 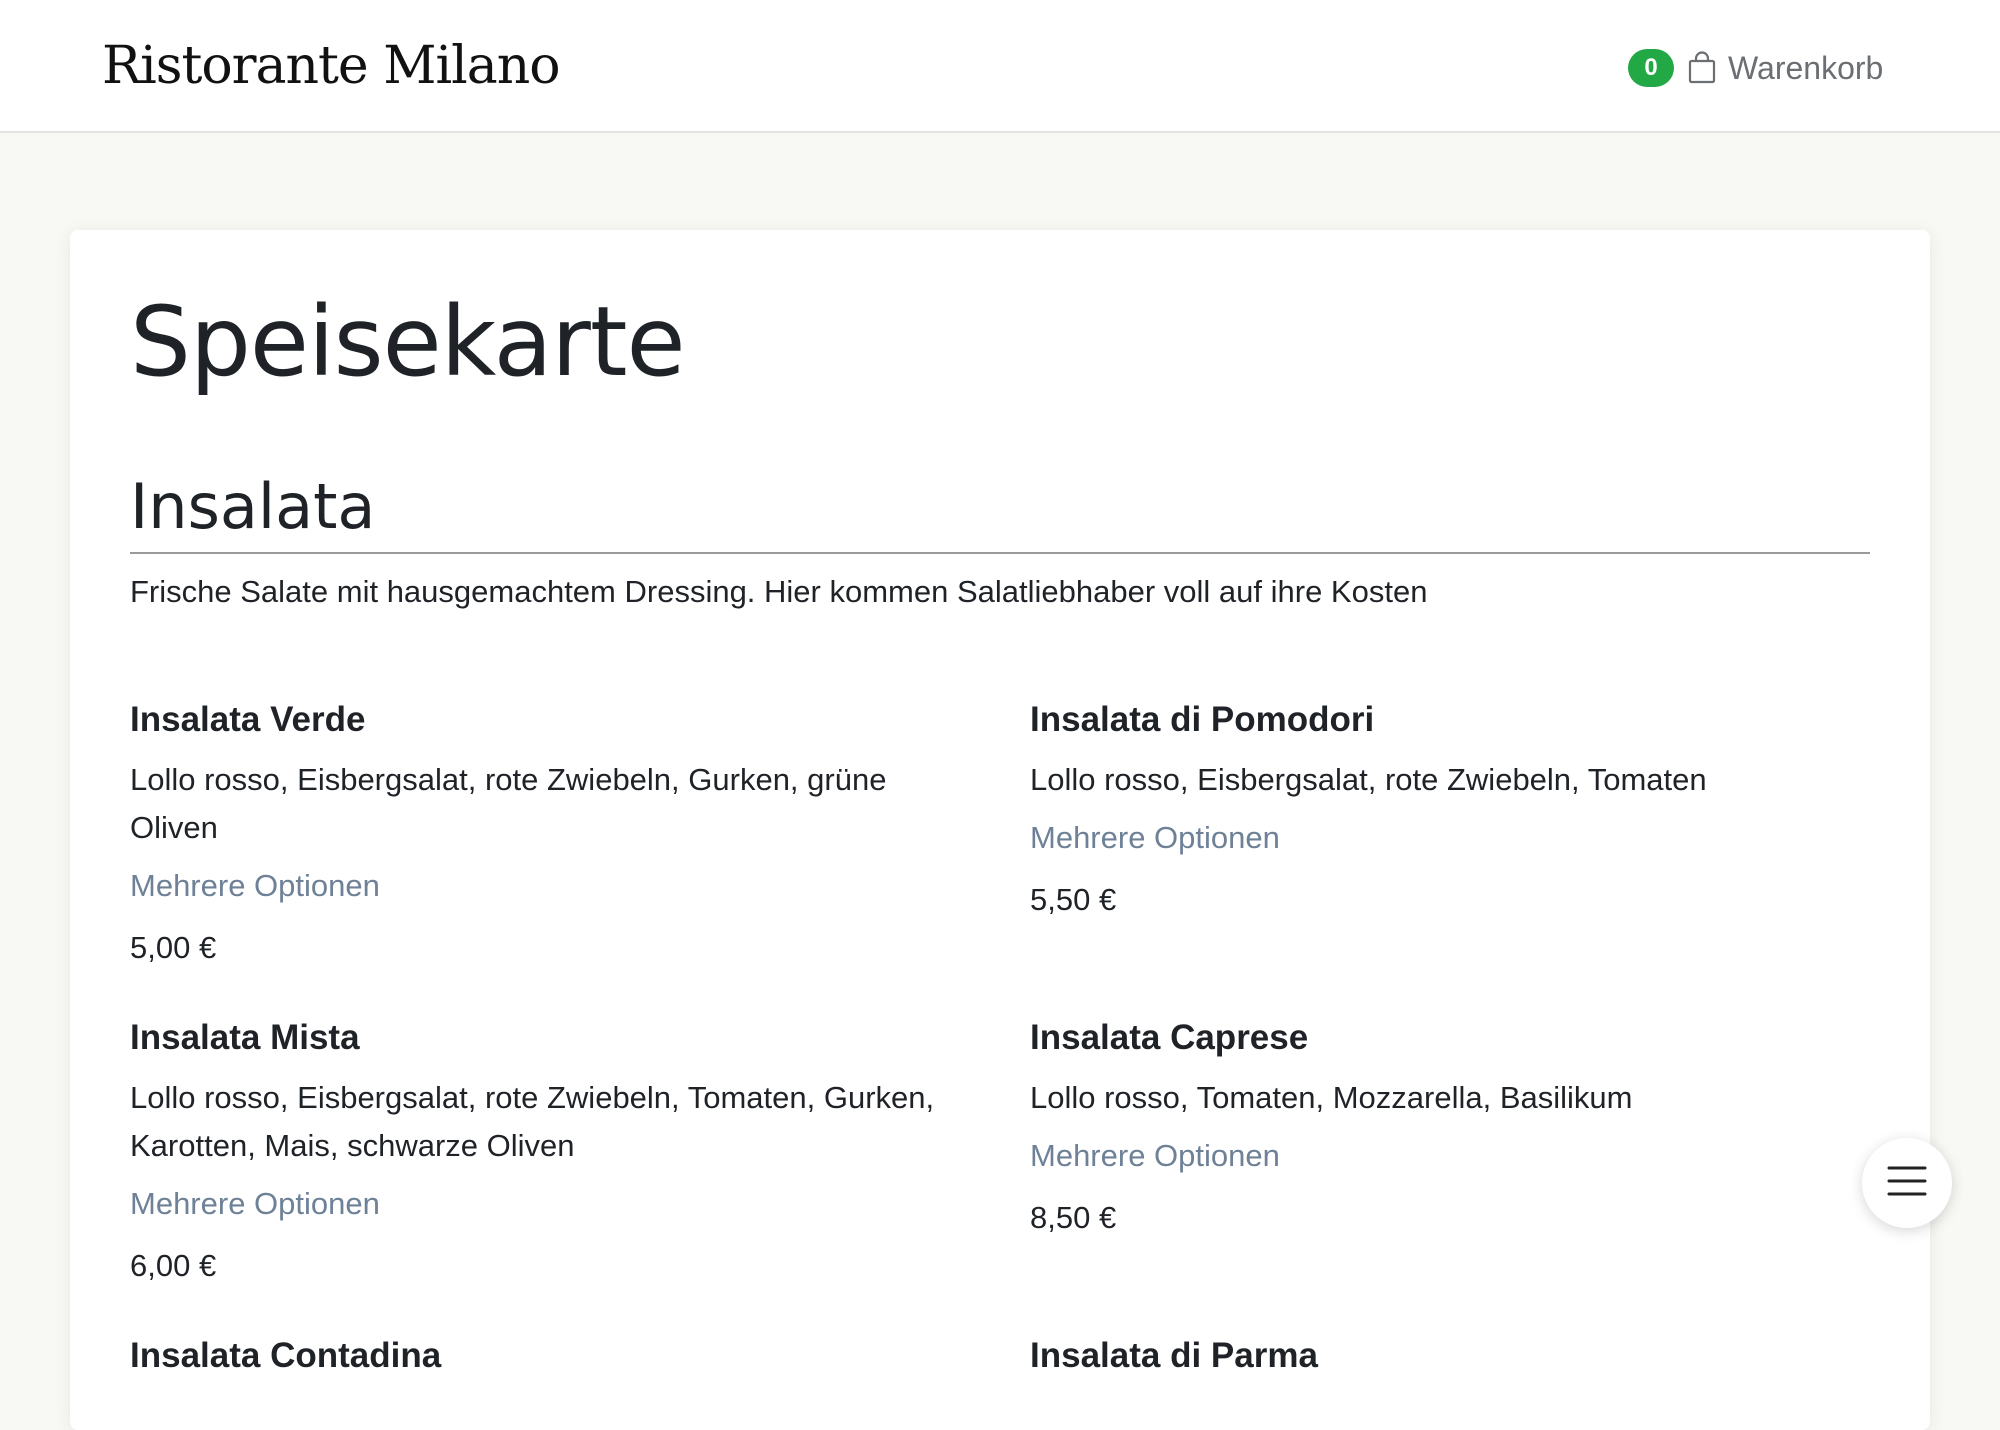 What do you see at coordinates (1806, 67) in the screenshot?
I see `cart-label: Warenkorb` at bounding box center [1806, 67].